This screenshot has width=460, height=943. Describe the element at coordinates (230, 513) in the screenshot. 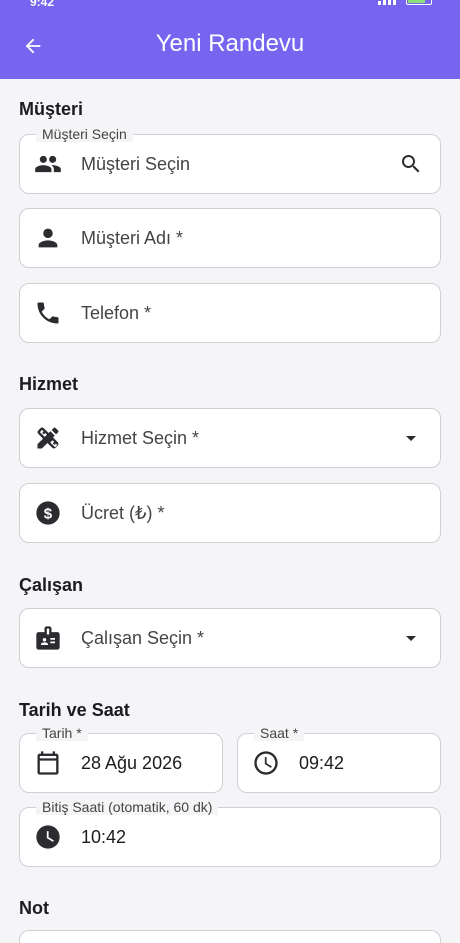

I see `price-field: $ Ücret (₺) *` at that location.